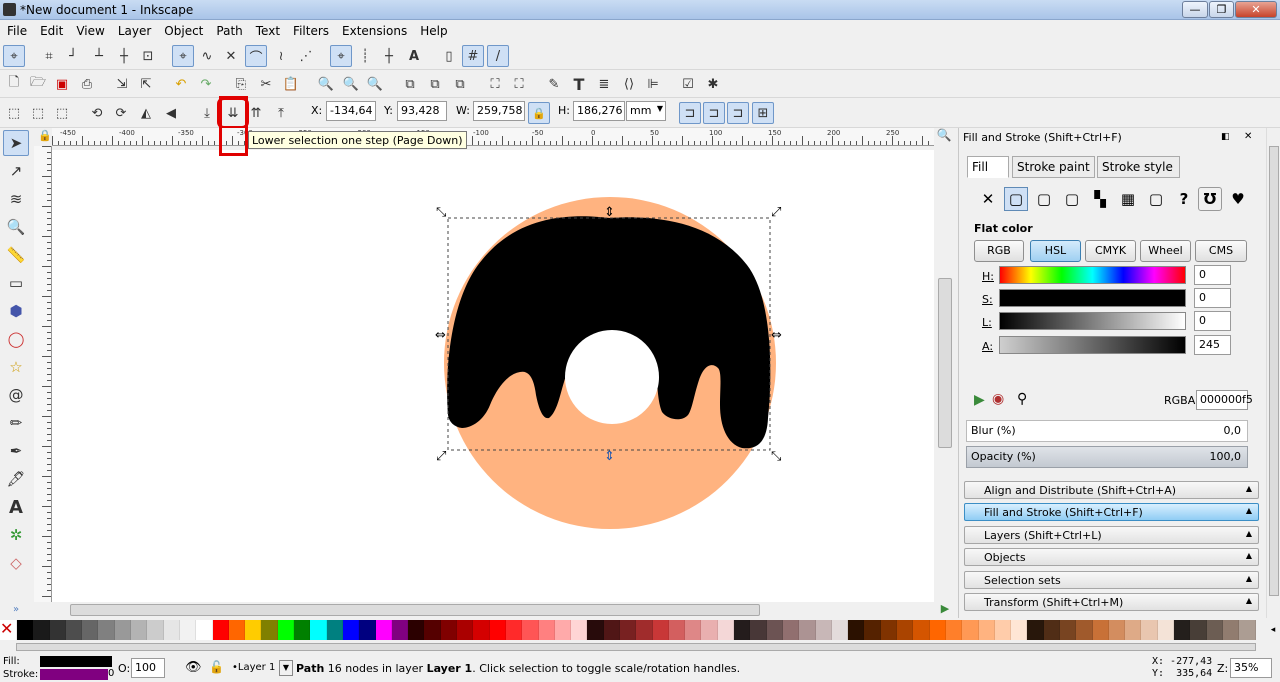  Describe the element at coordinates (539, 113) in the screenshot. I see `lock-ratio-icon: 🔒` at that location.